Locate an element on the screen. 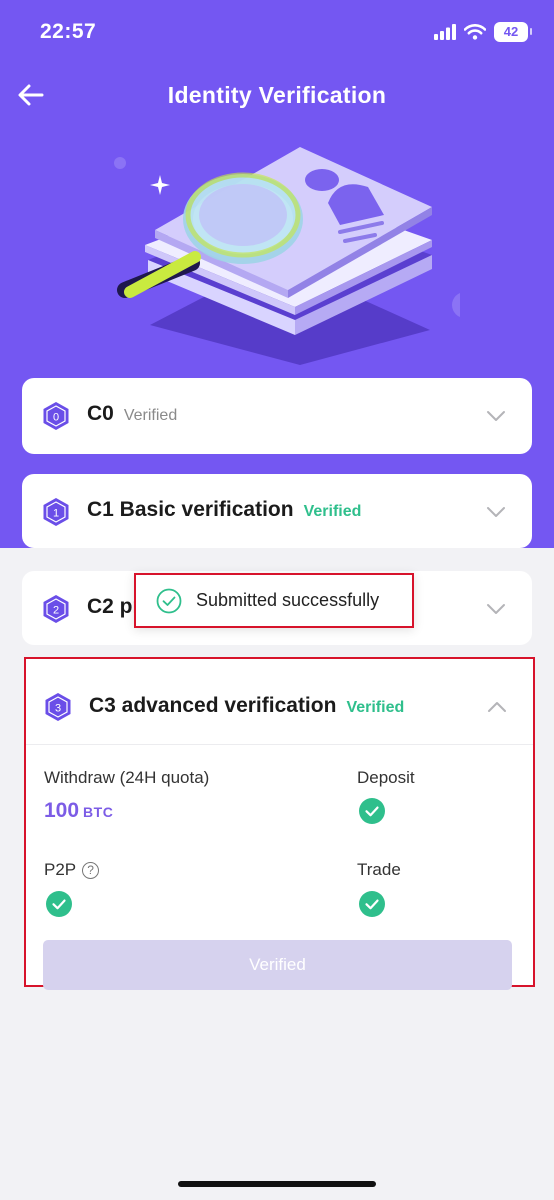 The height and width of the screenshot is (1200, 554). p2p-label-text: P2P is located at coordinates (60, 869).